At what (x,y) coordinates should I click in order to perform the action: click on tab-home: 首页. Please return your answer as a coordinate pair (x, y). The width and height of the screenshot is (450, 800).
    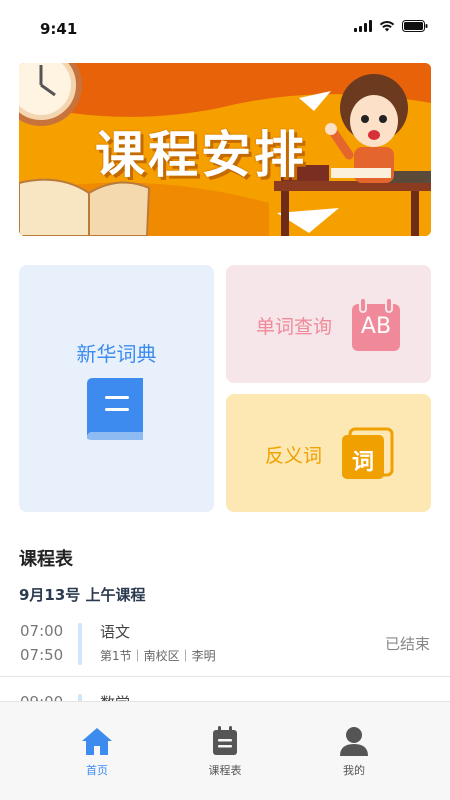
    Looking at the image, I should click on (97, 752).